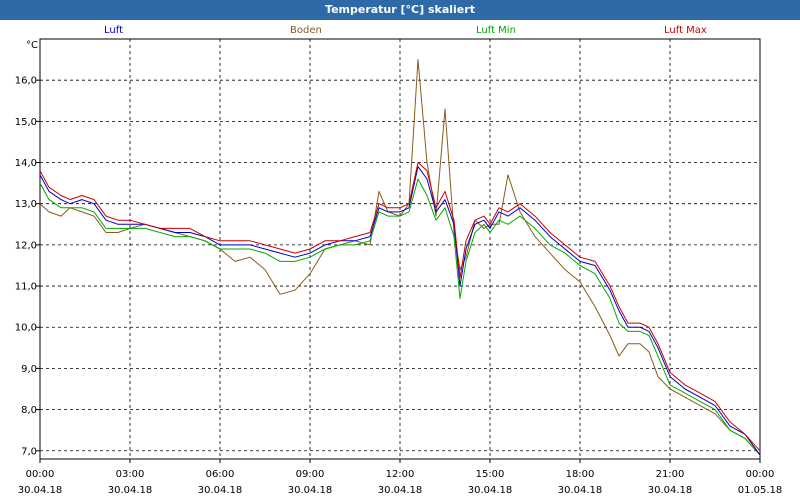 This screenshot has width=800, height=500. I want to click on x-tick-time: 21:00, so click(670, 474).